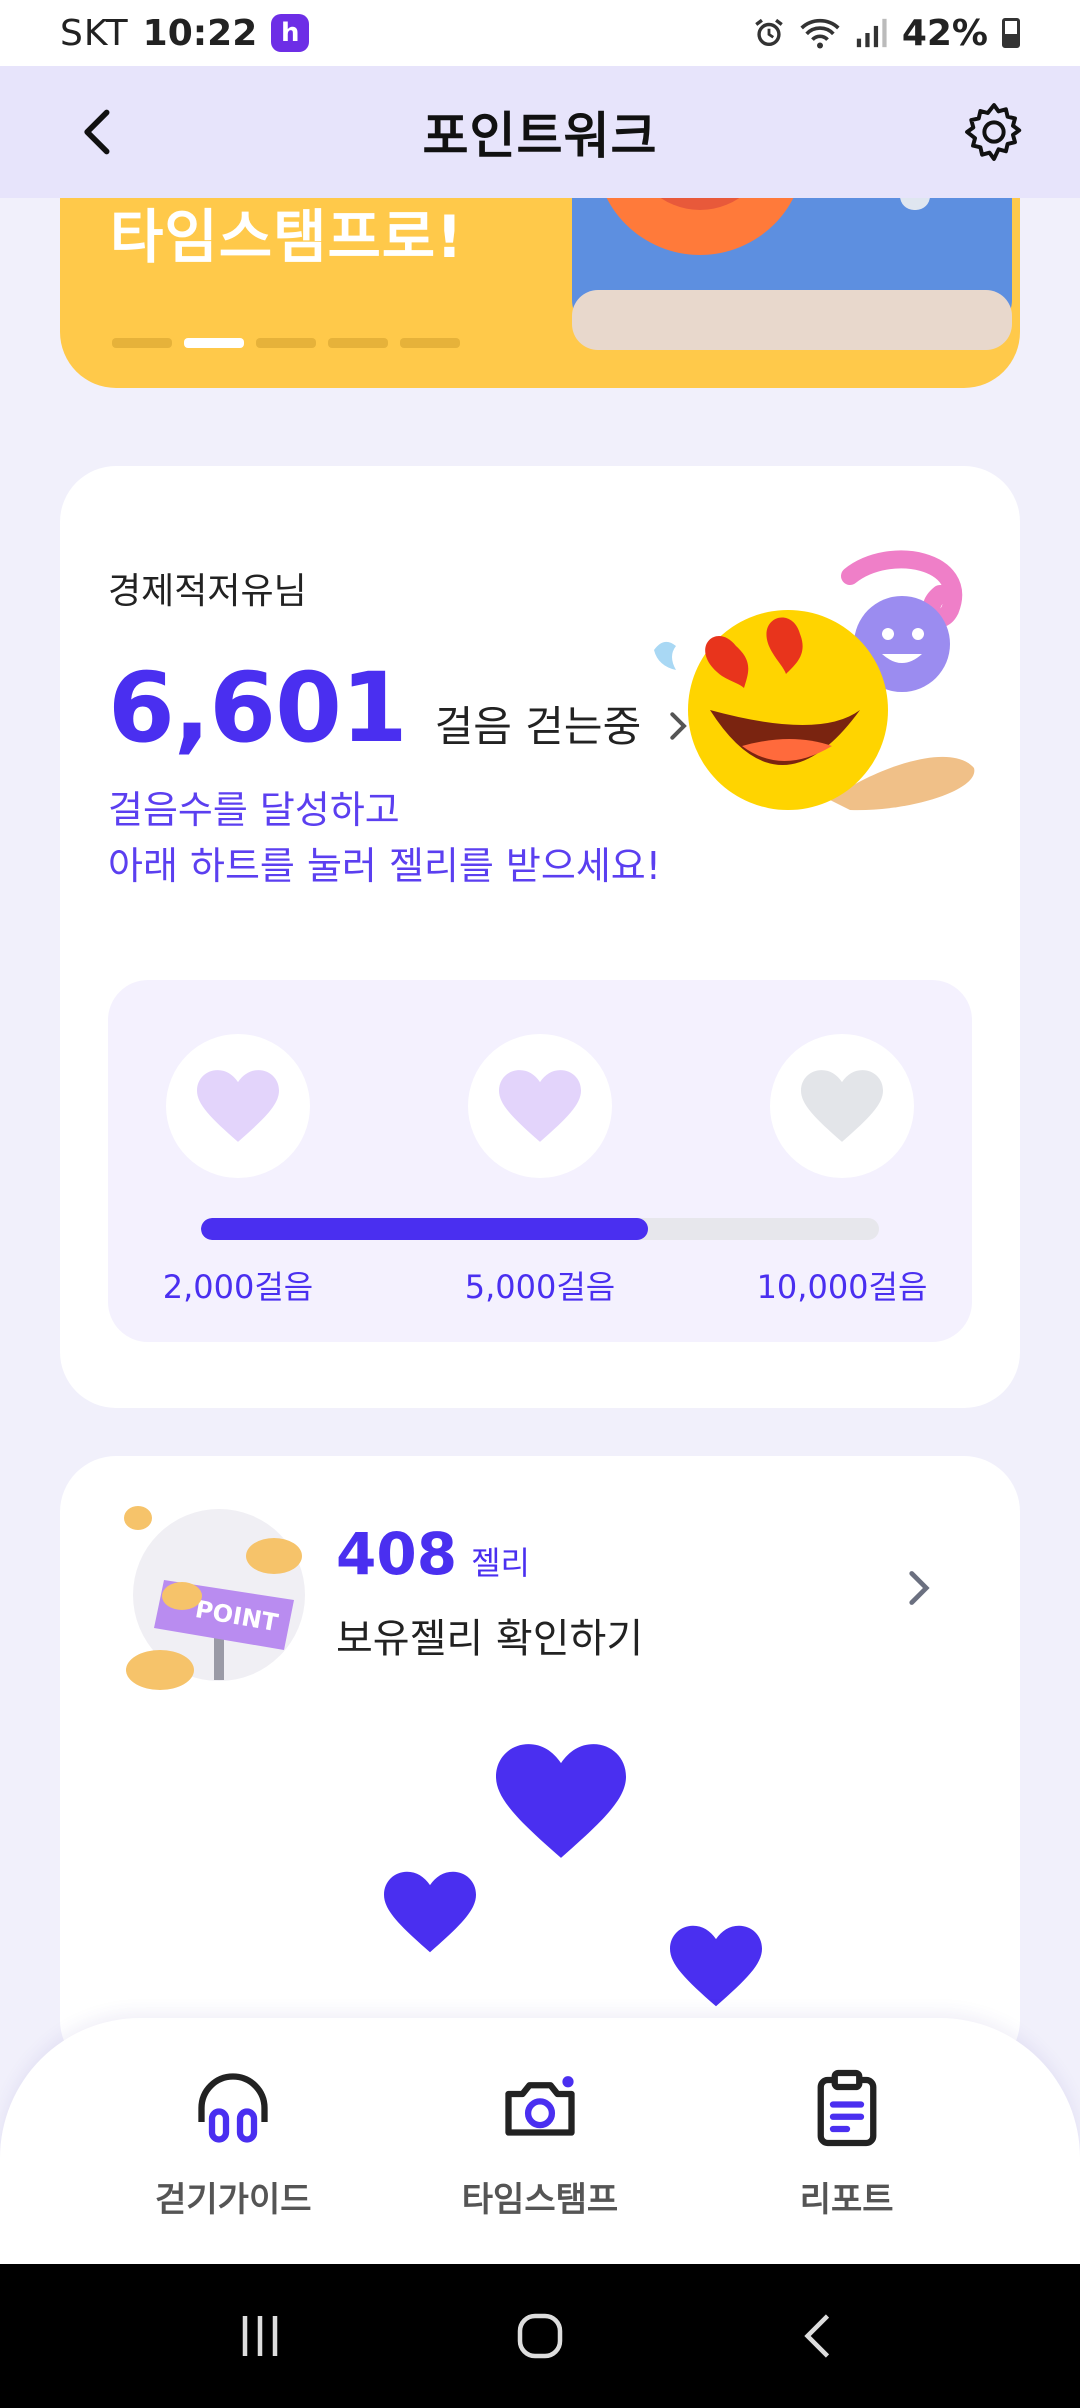 The height and width of the screenshot is (2408, 1080). Describe the element at coordinates (200, 33) in the screenshot. I see `status-time: 10:22` at that location.